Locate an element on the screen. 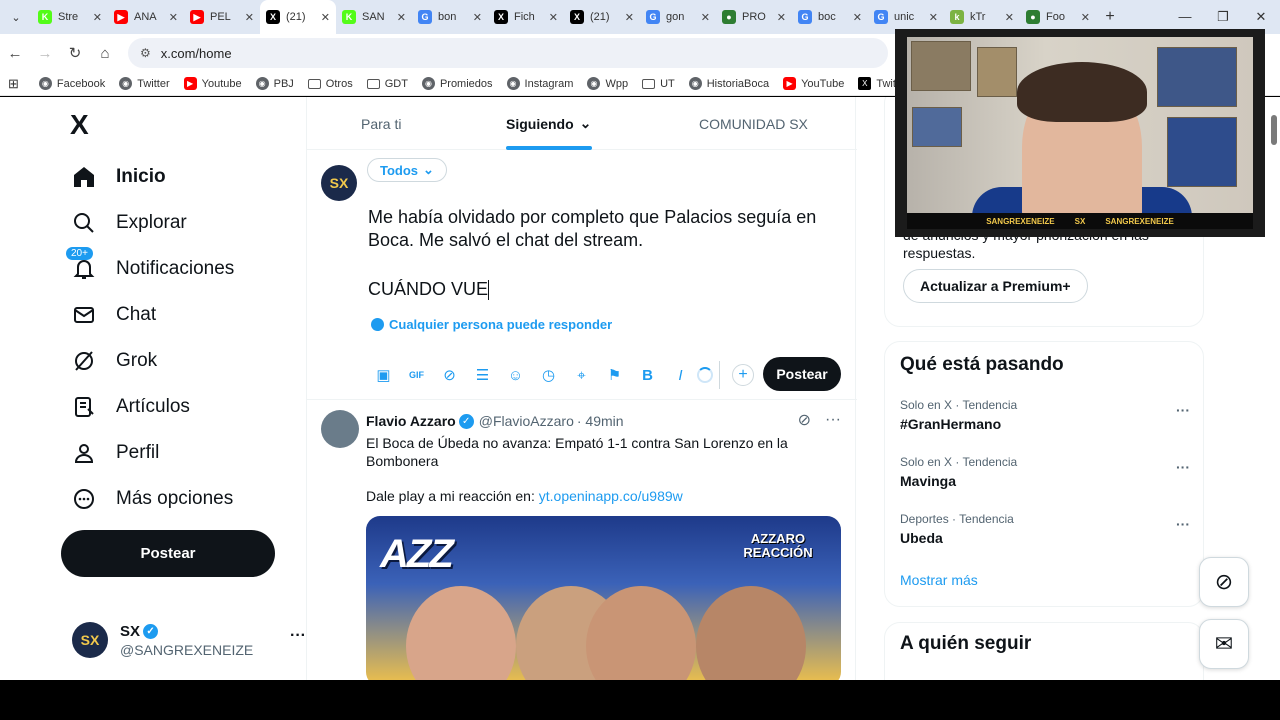 This screenshot has width=1280, height=720. tab-siguiendo: Siguiendo ⌄ is located at coordinates (549, 123).